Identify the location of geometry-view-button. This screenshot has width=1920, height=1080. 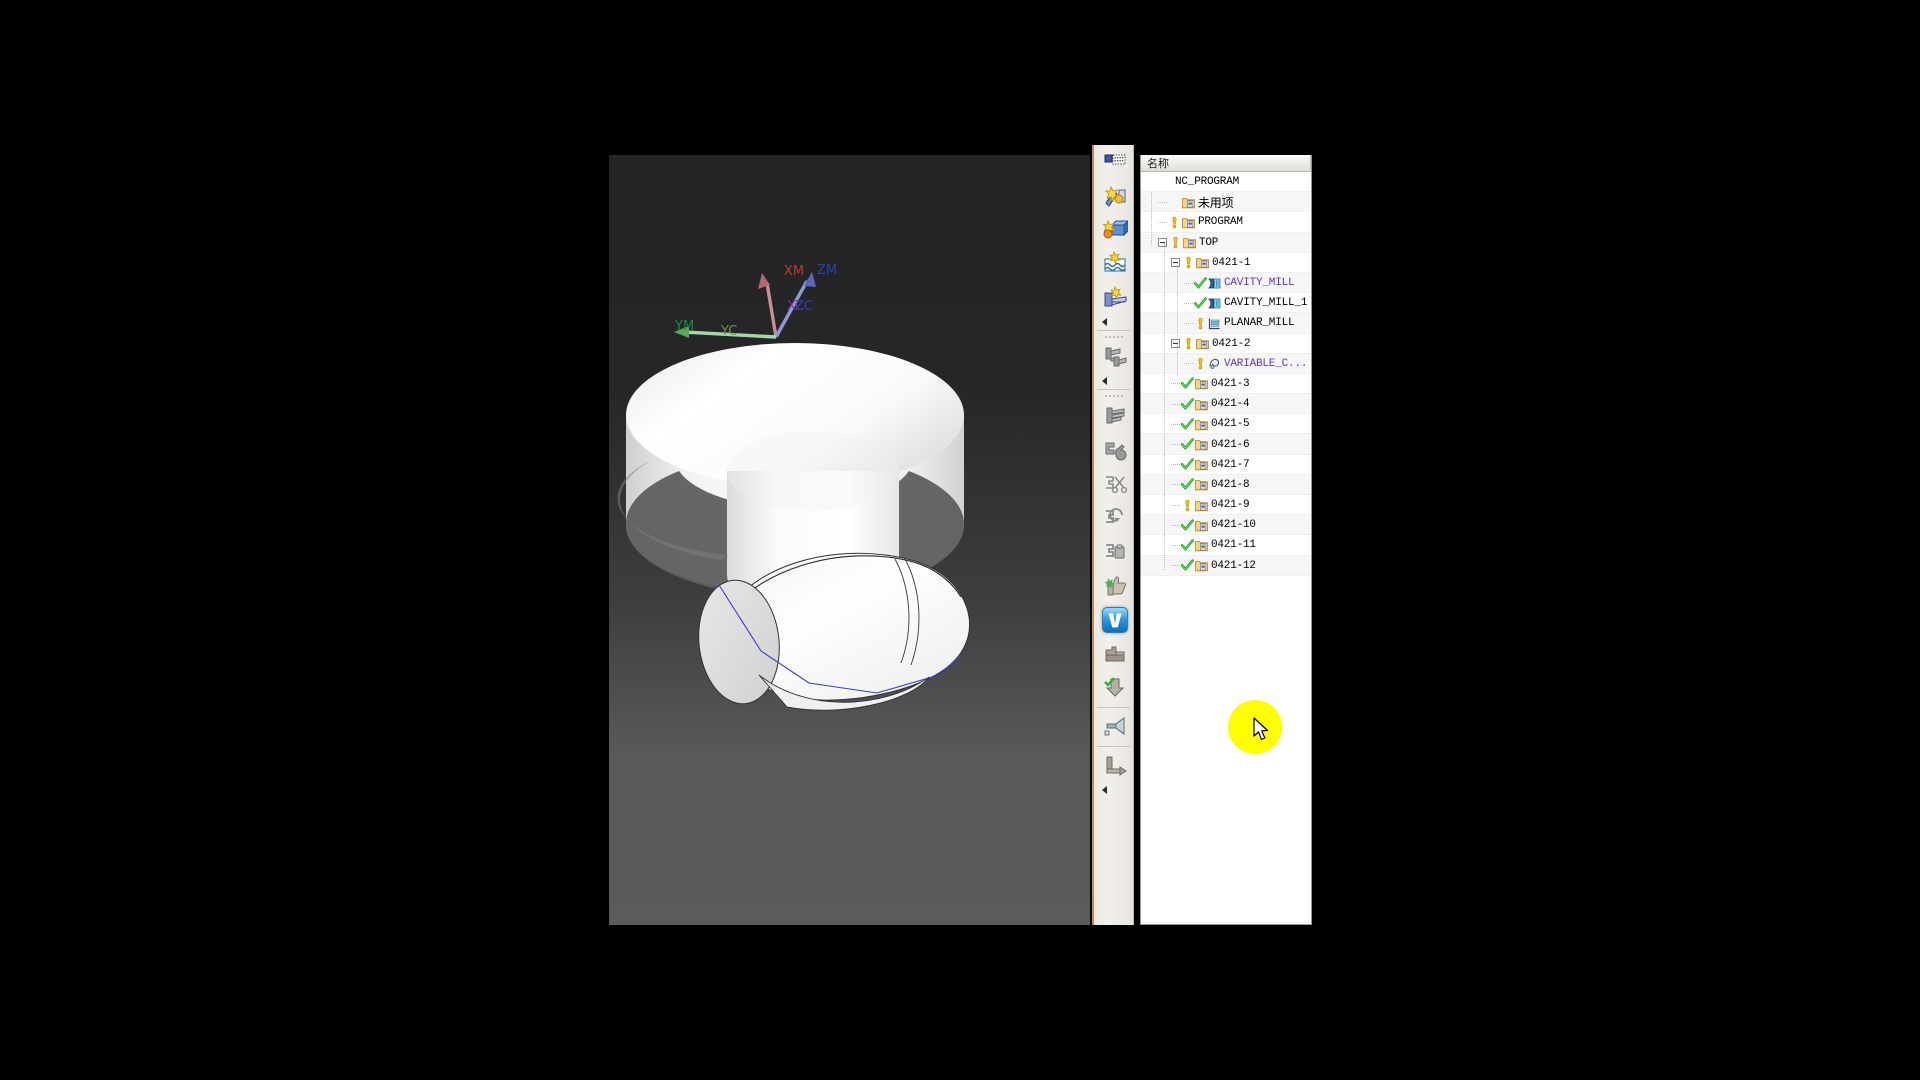
(1115, 357).